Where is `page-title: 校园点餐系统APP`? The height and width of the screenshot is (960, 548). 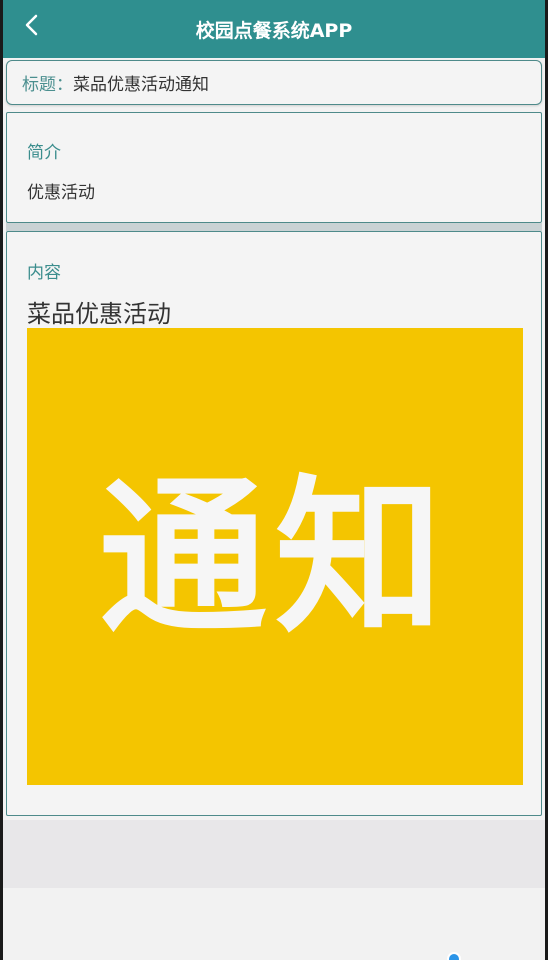 page-title: 校园点餐系统APP is located at coordinates (274, 30).